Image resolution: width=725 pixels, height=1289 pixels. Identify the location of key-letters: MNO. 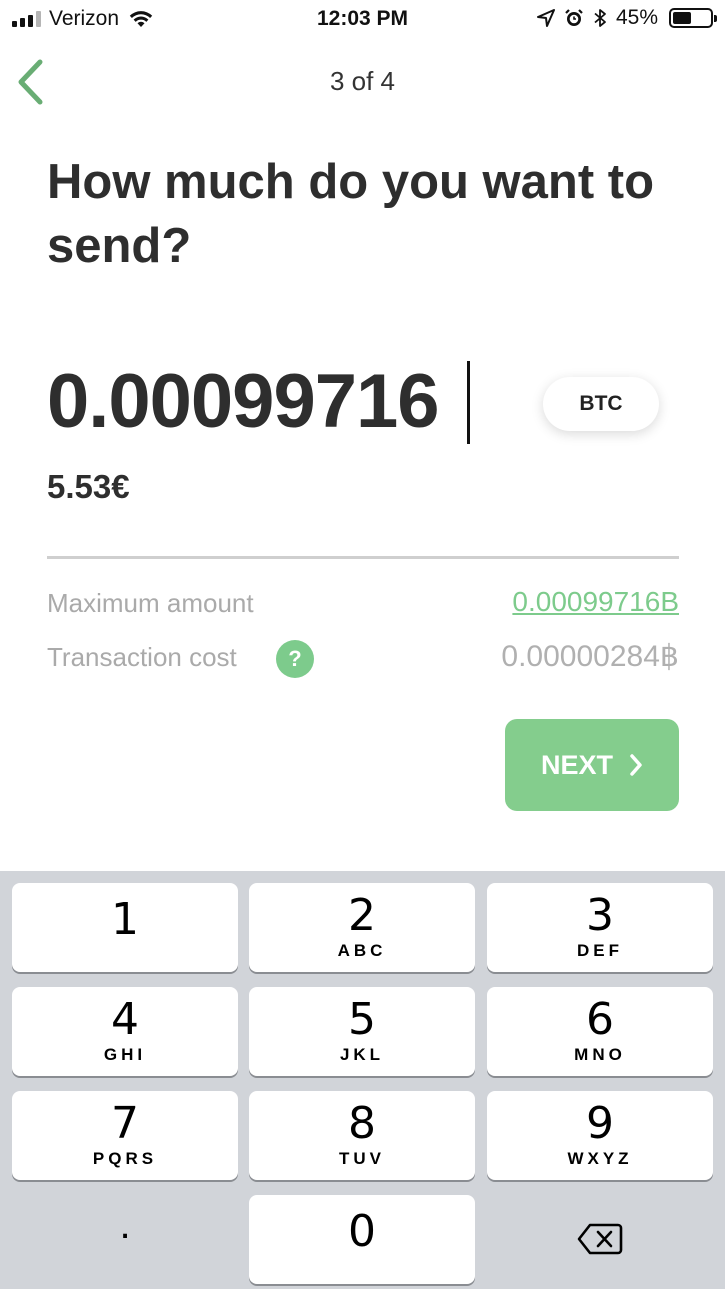
(600, 1054).